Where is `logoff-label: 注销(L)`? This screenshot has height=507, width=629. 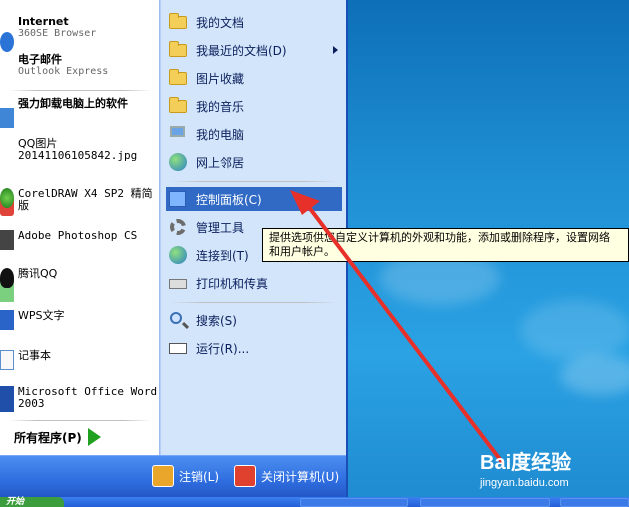
logoff-label: 注销(L) is located at coordinates (199, 476).